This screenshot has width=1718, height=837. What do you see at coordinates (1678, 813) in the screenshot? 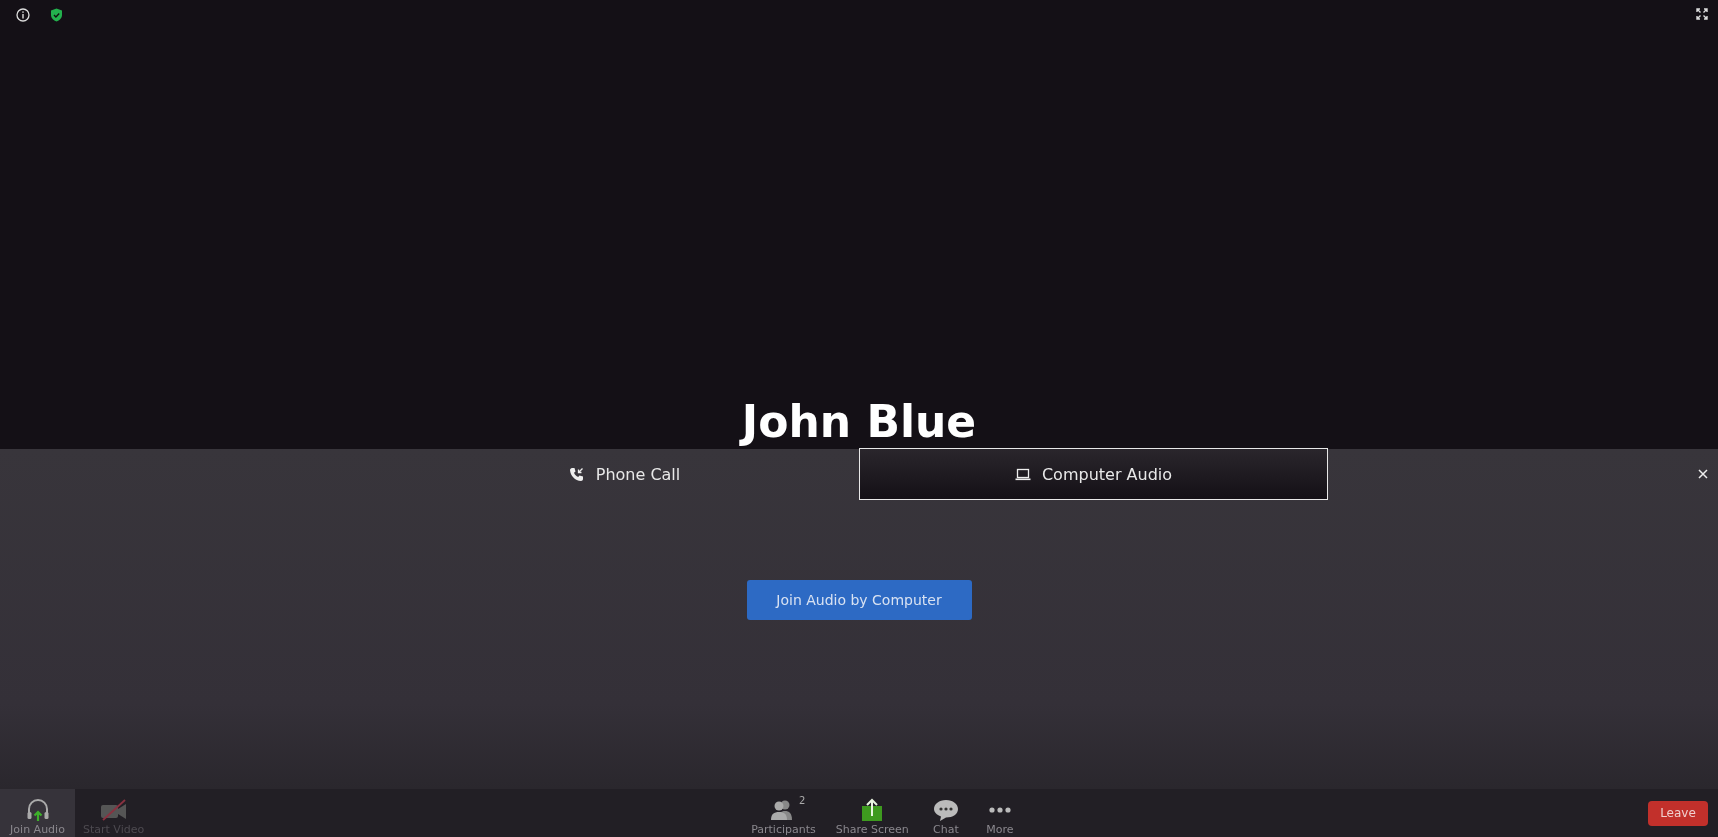
I see `leave-button: Leave` at bounding box center [1678, 813].